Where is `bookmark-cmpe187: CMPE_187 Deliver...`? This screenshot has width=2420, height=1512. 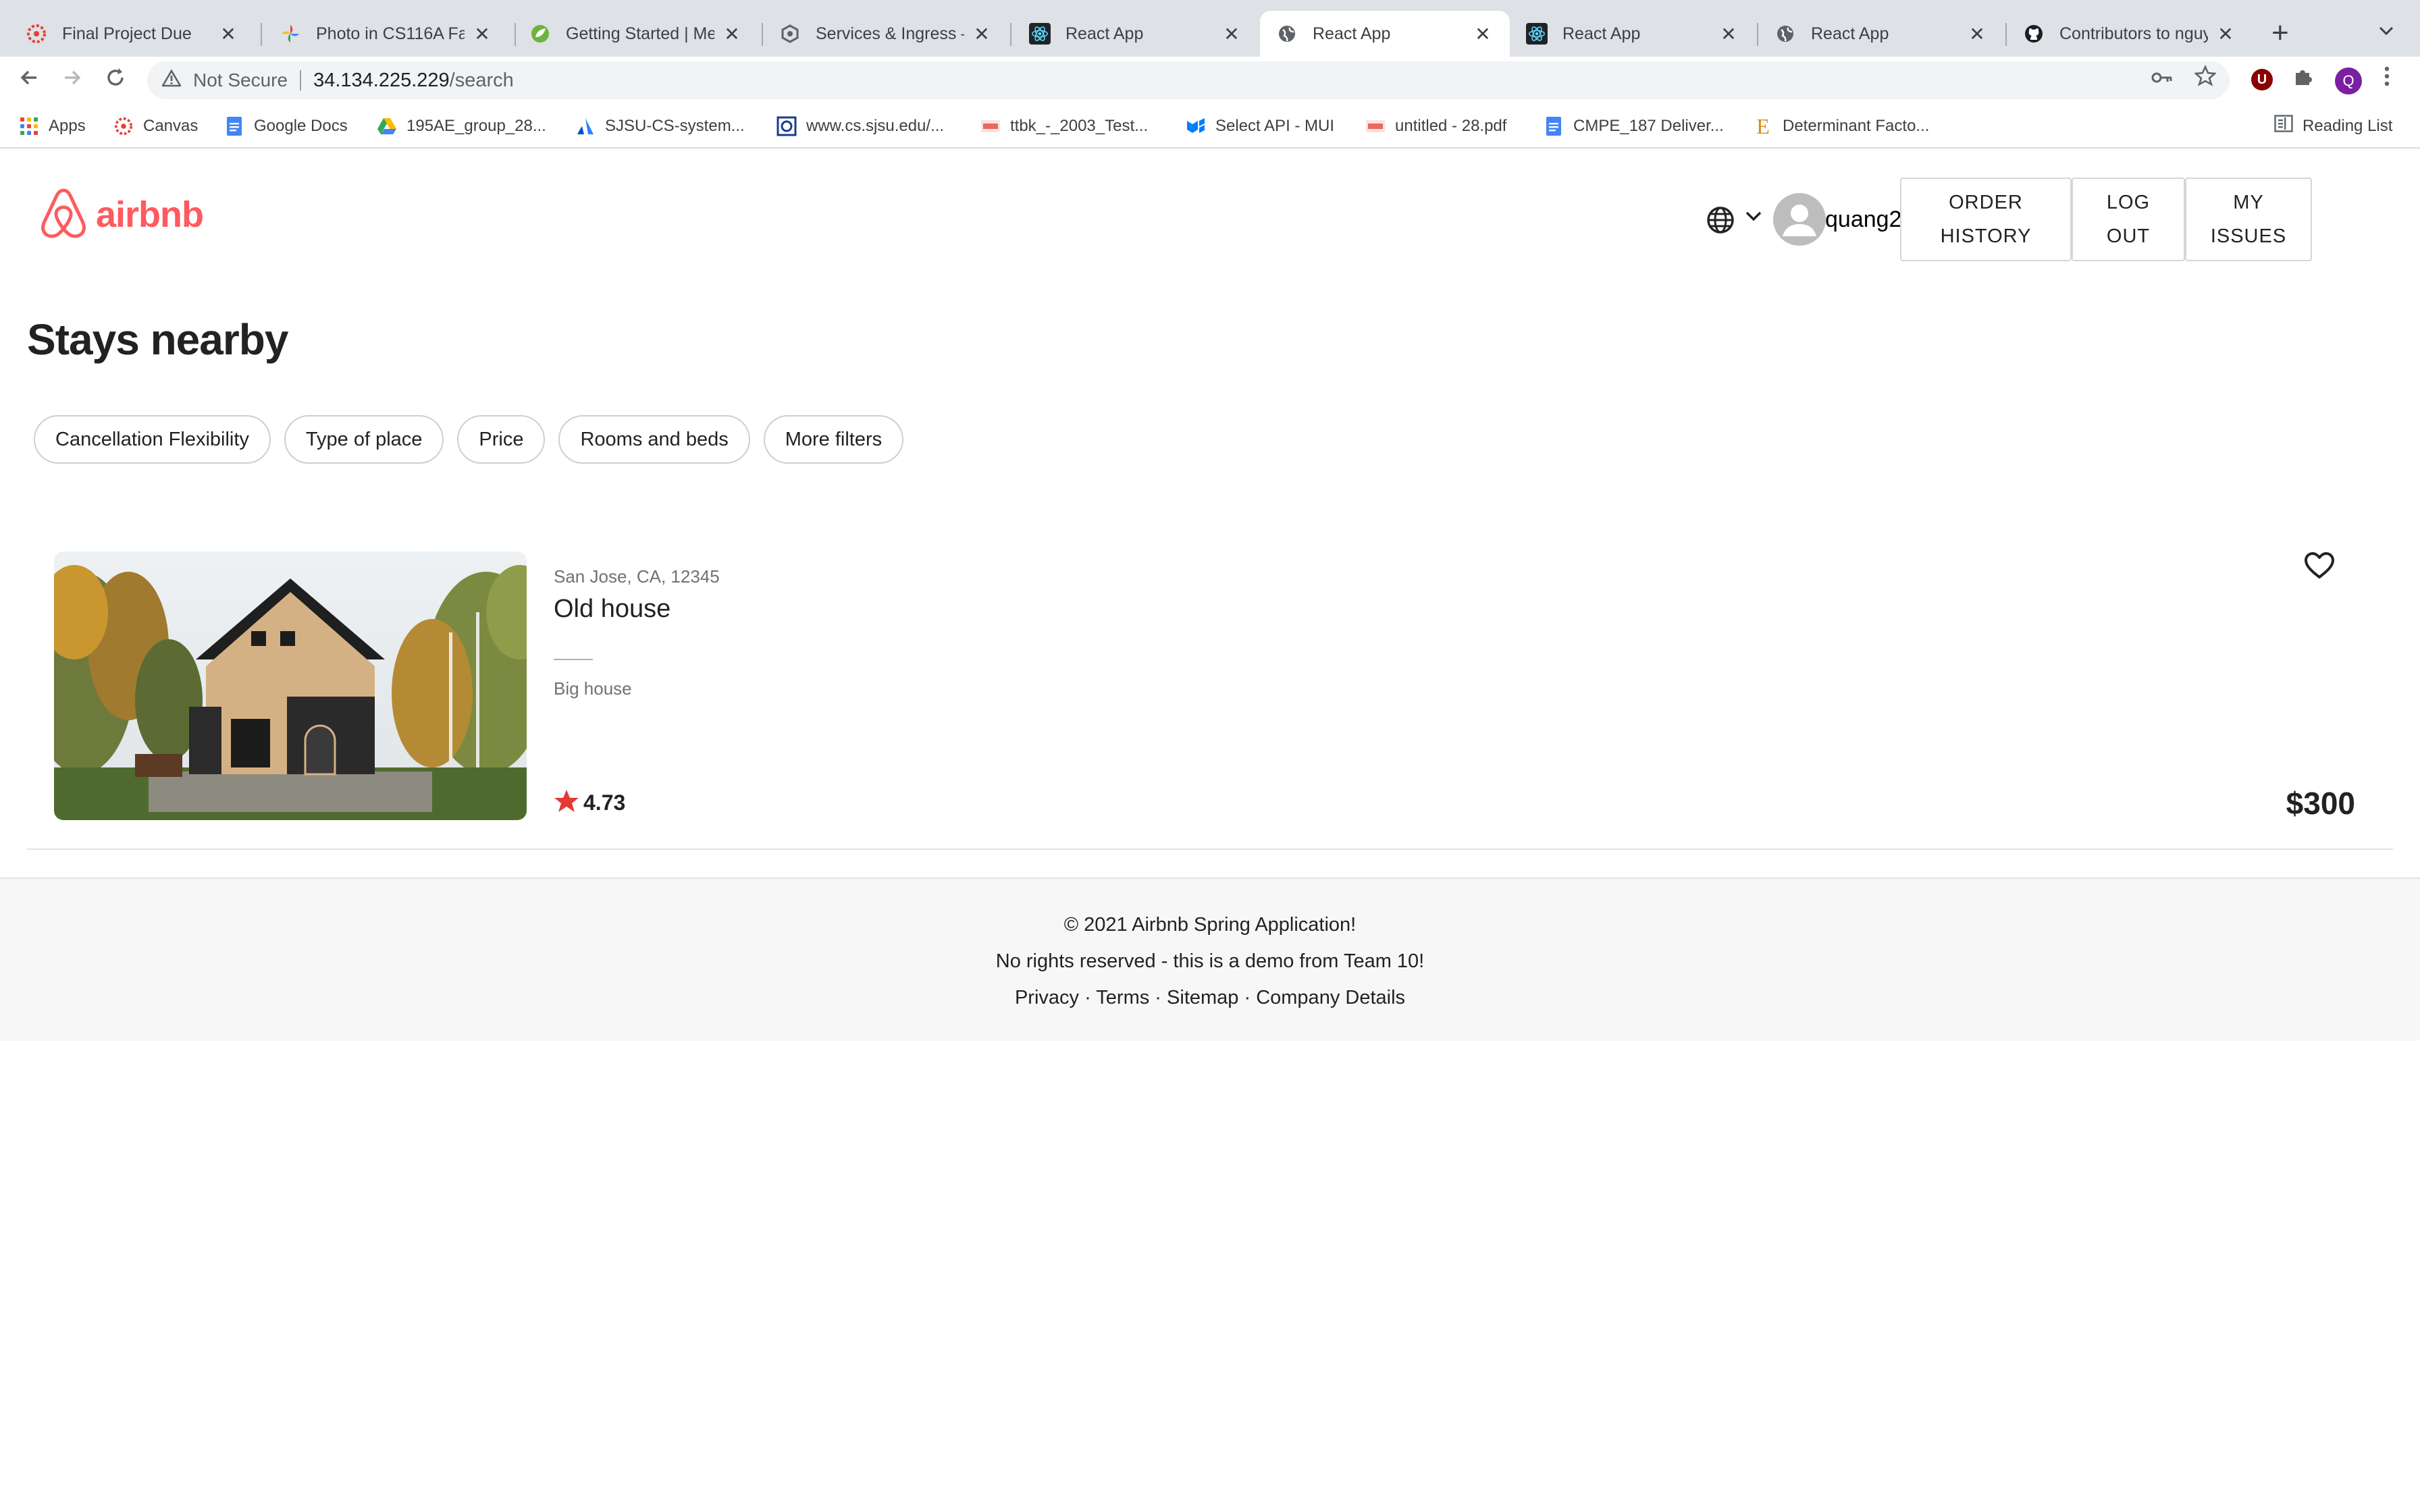
bookmark-cmpe187: CMPE_187 Deliver... is located at coordinates (1634, 126).